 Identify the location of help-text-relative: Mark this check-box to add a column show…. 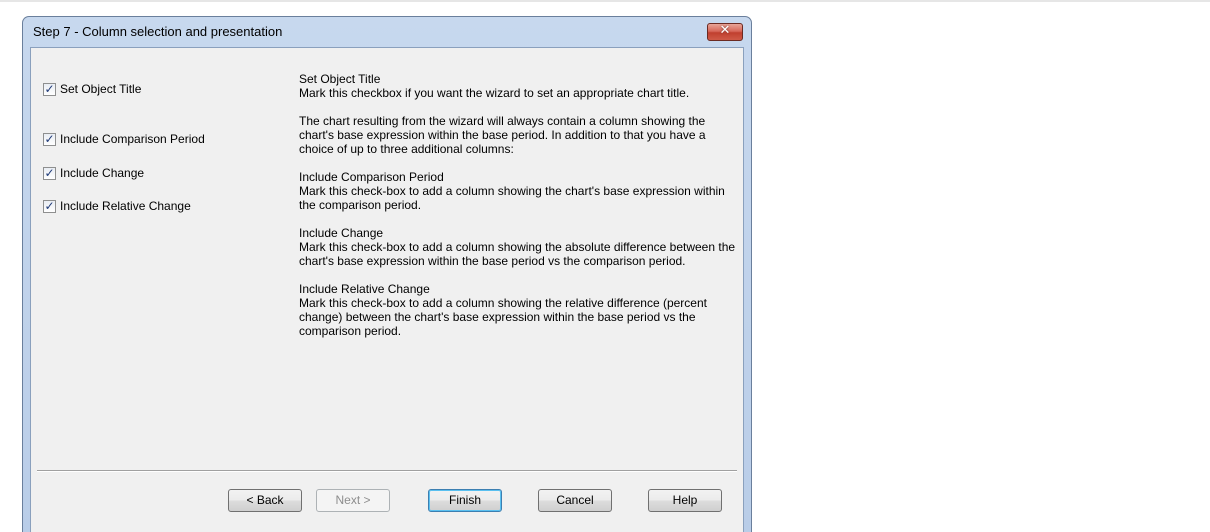
(503, 317).